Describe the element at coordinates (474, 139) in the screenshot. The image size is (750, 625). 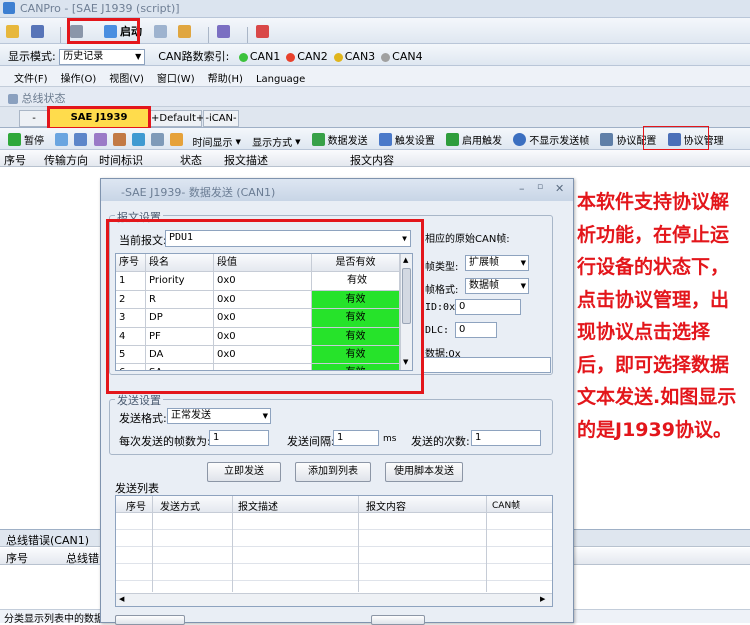
I see `enable-trigger-button: 启用触发` at that location.